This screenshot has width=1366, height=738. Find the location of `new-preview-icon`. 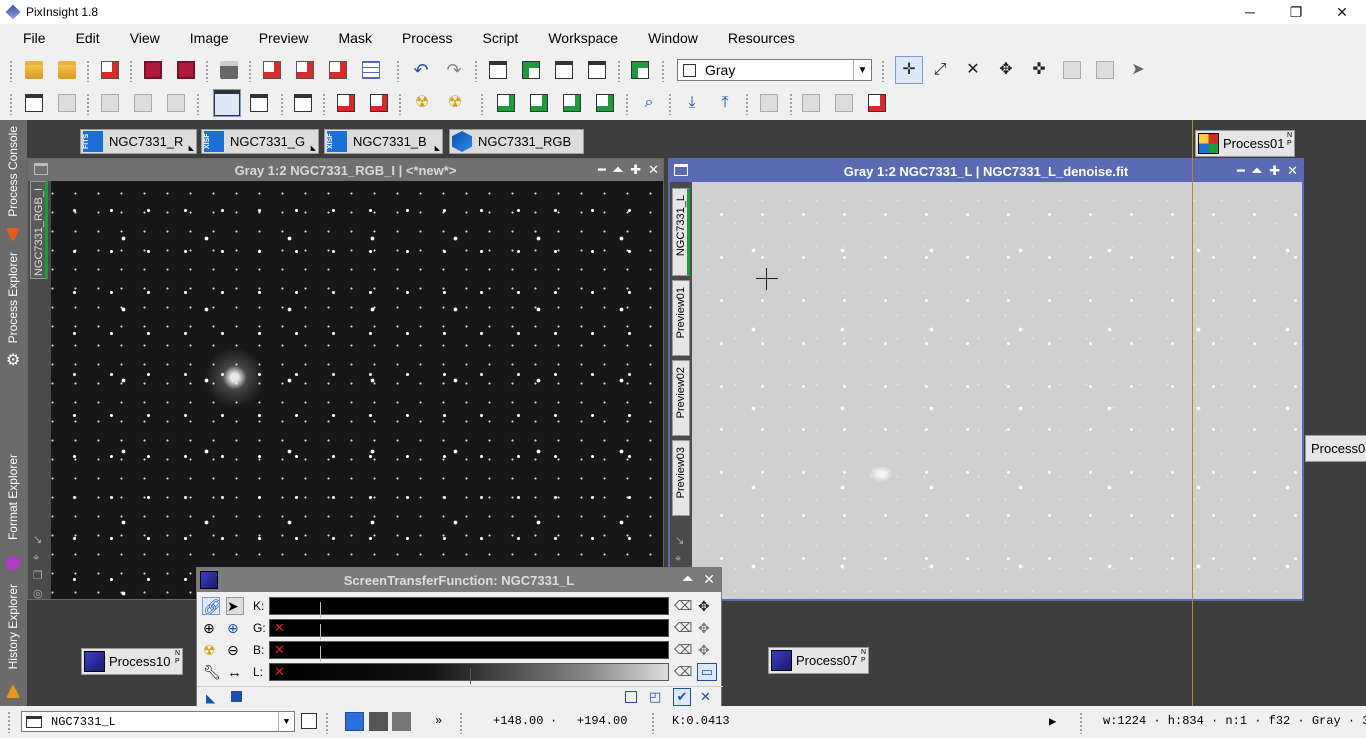

new-preview-icon is located at coordinates (640, 70).